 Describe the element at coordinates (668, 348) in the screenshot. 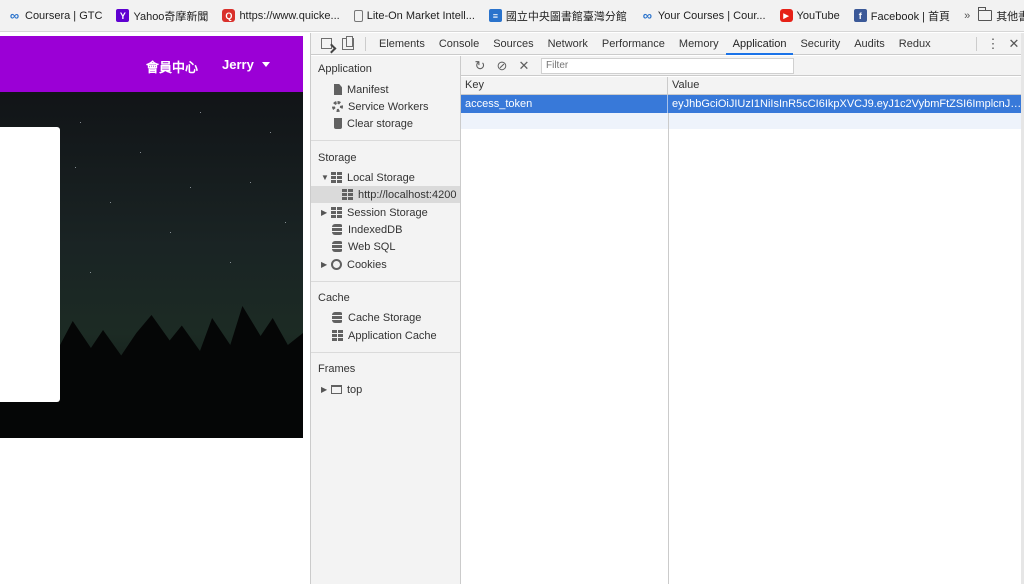

I see `column-divider` at that location.